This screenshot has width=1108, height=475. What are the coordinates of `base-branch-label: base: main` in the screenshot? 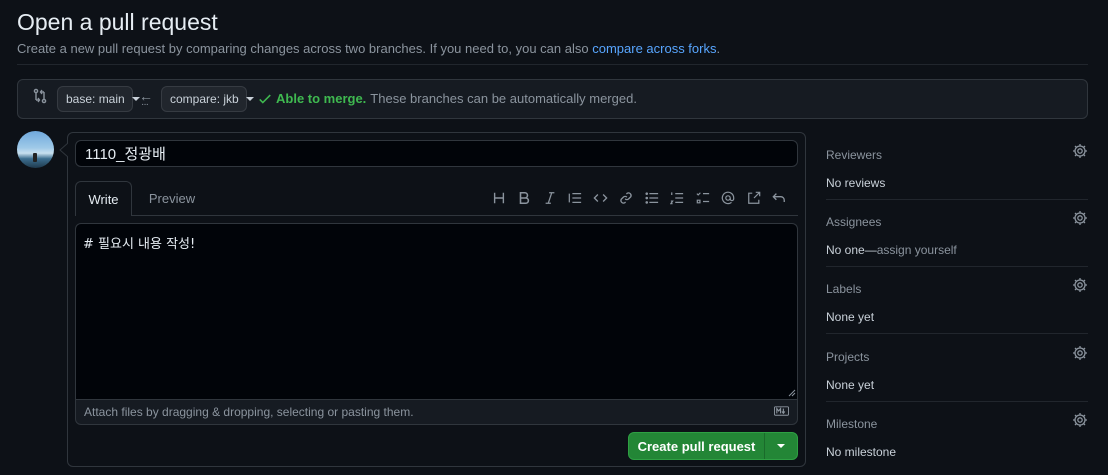 It's located at (95, 99).